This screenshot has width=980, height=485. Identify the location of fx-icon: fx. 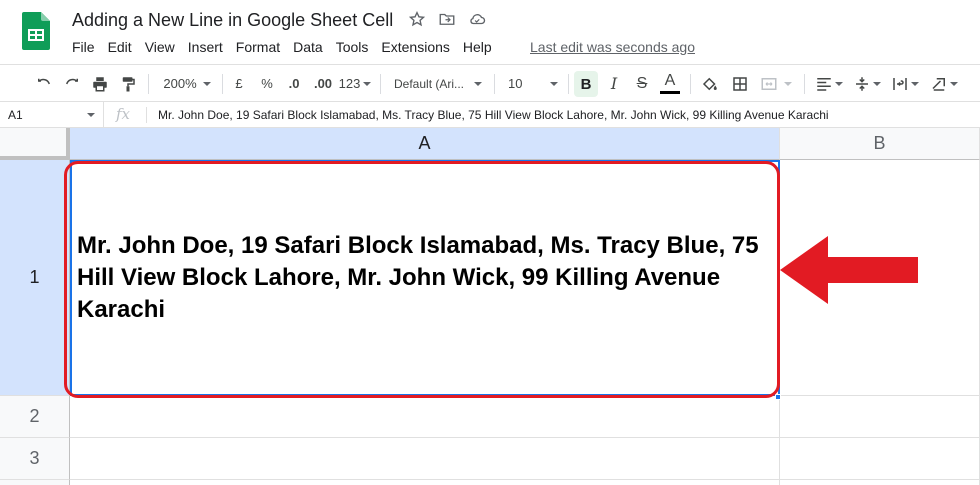
(123, 114).